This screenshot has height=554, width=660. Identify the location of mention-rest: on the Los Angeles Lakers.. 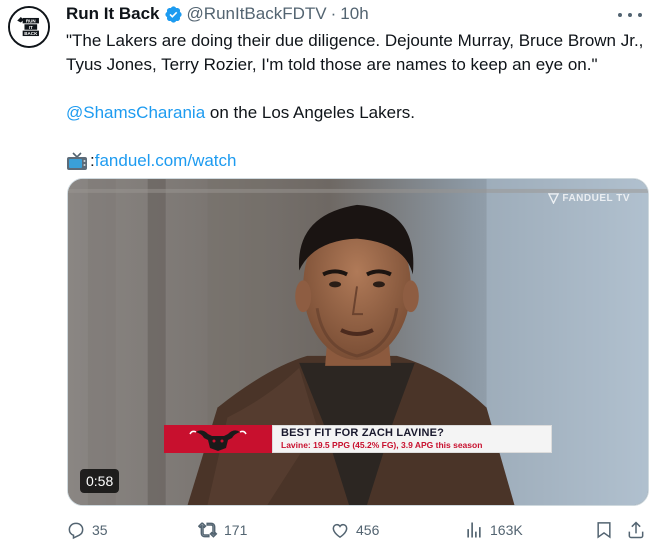
(310, 112).